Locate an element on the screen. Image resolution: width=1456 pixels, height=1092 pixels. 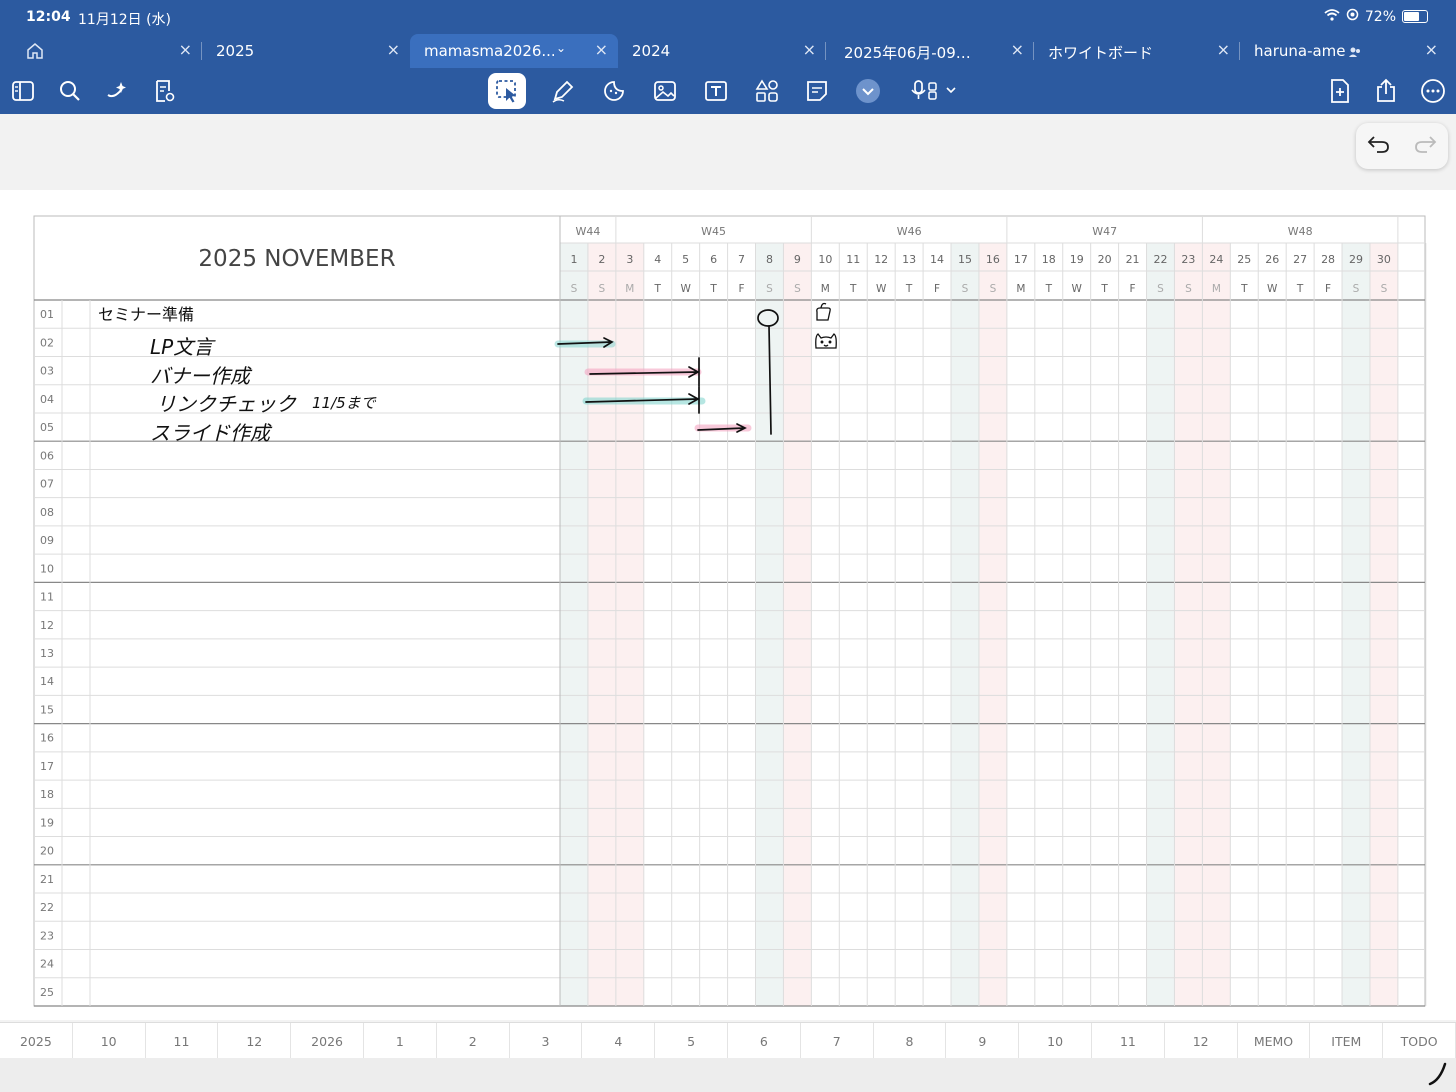
sidebar-icon is located at coordinates (23, 91).